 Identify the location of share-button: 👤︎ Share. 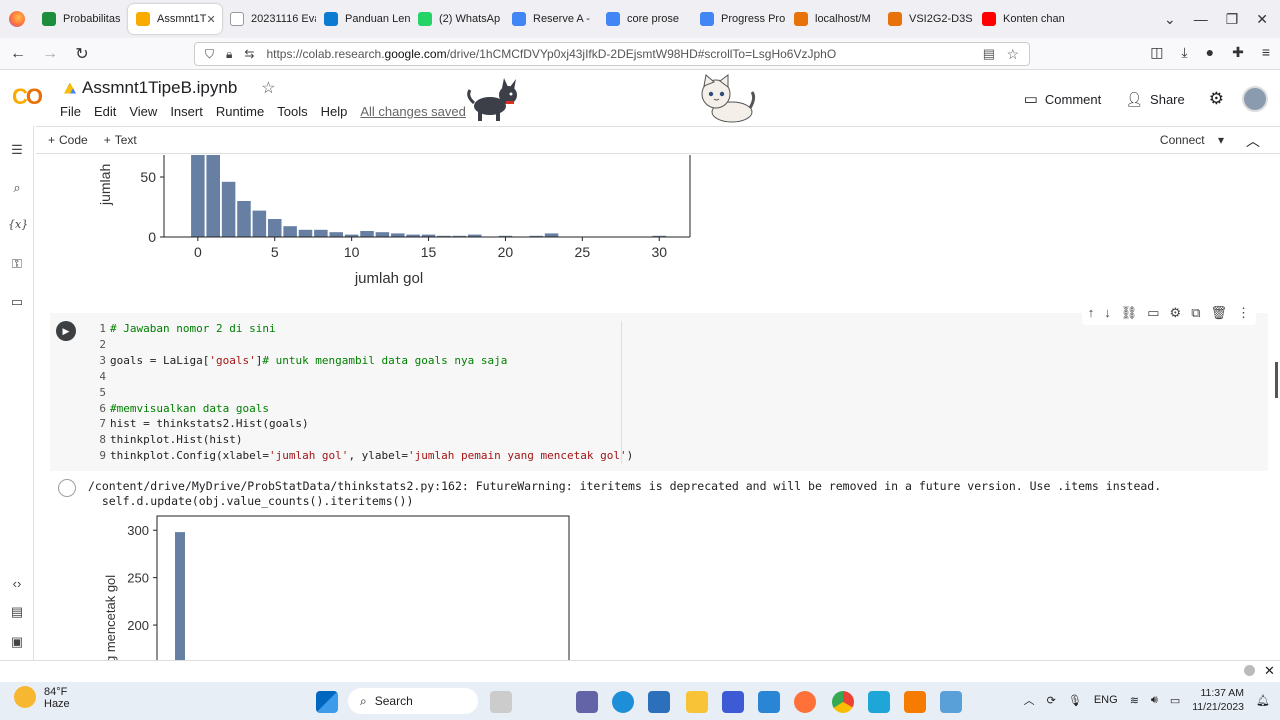
(1154, 99).